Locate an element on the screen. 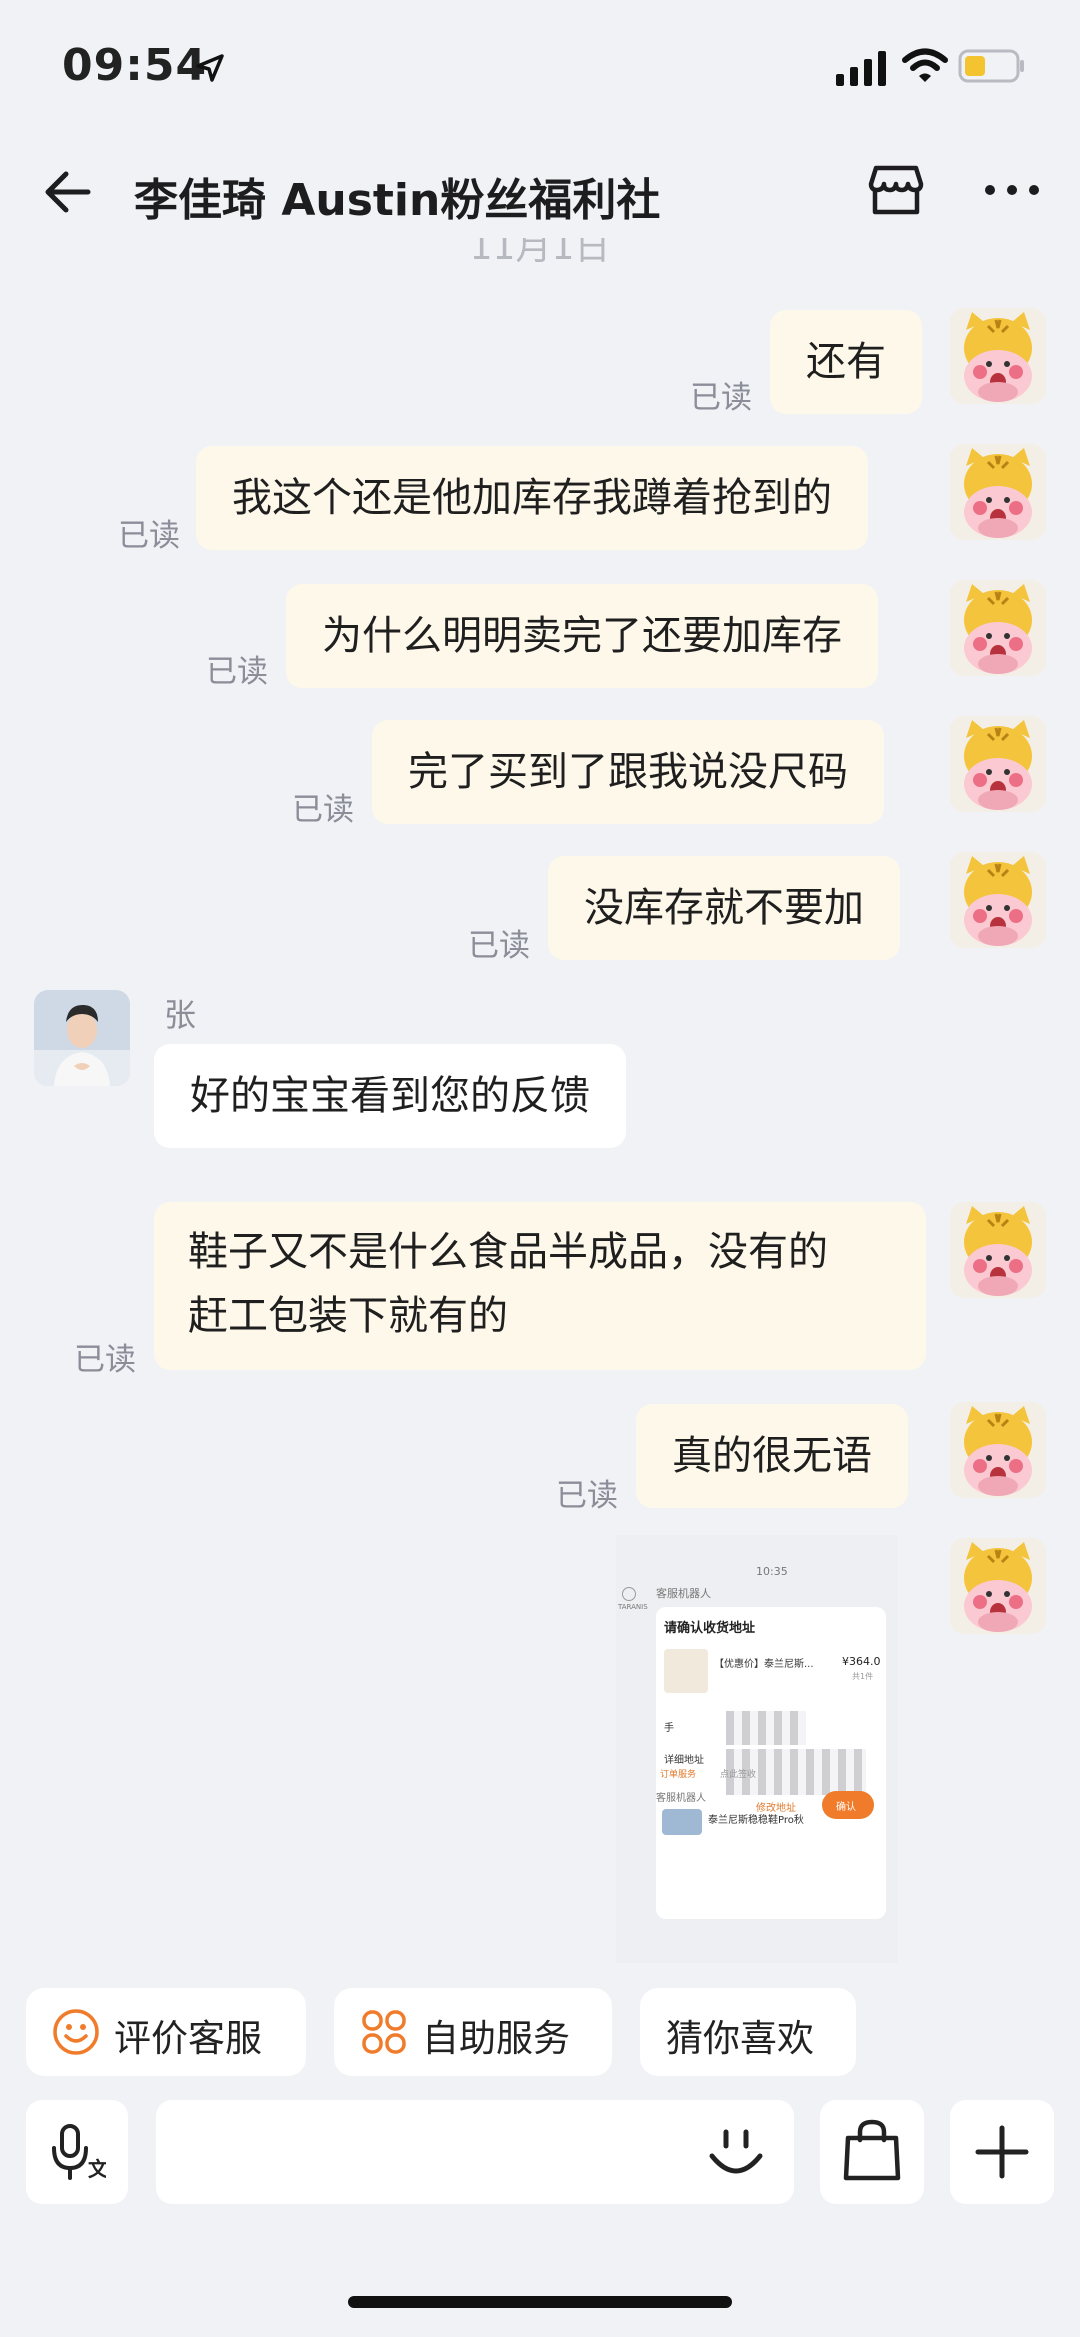  message-bubble: 好的宝宝看到您的反馈 is located at coordinates (390, 1096).